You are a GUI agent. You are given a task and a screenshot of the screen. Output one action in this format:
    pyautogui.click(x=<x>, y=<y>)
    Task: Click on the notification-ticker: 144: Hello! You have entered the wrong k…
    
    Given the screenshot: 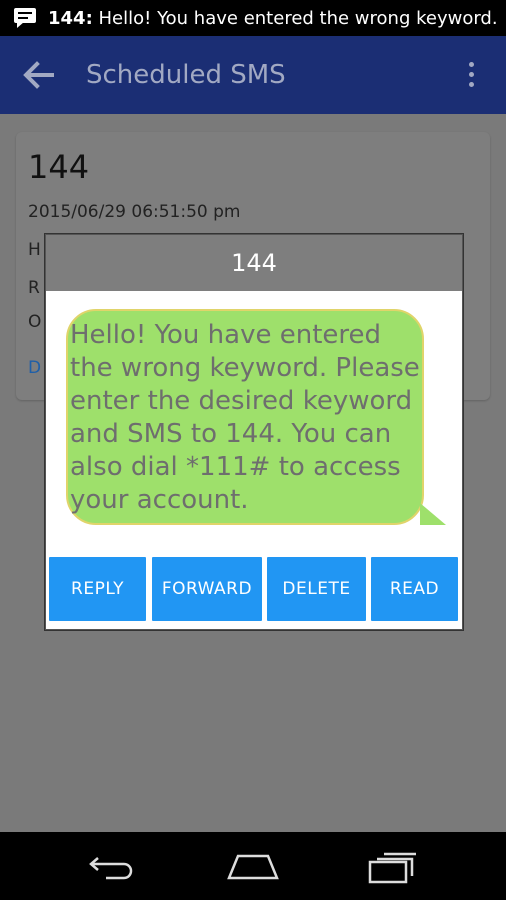 What is the action you would take?
    pyautogui.click(x=273, y=18)
    